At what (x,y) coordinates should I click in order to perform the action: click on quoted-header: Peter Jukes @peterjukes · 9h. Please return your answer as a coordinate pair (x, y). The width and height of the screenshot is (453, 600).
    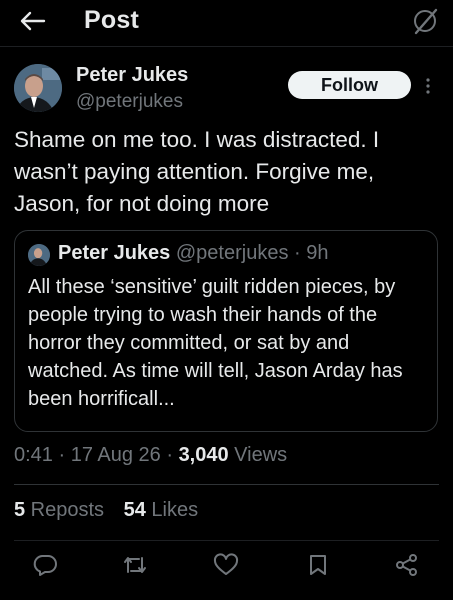
    Looking at the image, I should click on (193, 253).